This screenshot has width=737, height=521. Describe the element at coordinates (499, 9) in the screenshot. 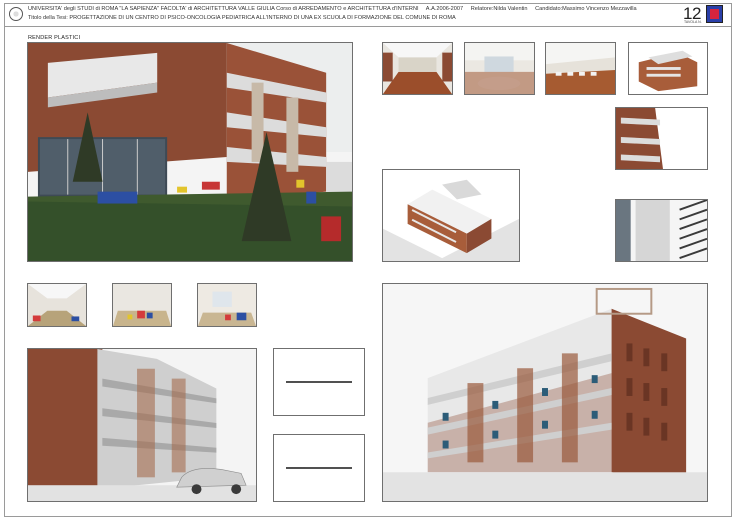

I see `relatore: Relatore:Nilda Valentin` at that location.